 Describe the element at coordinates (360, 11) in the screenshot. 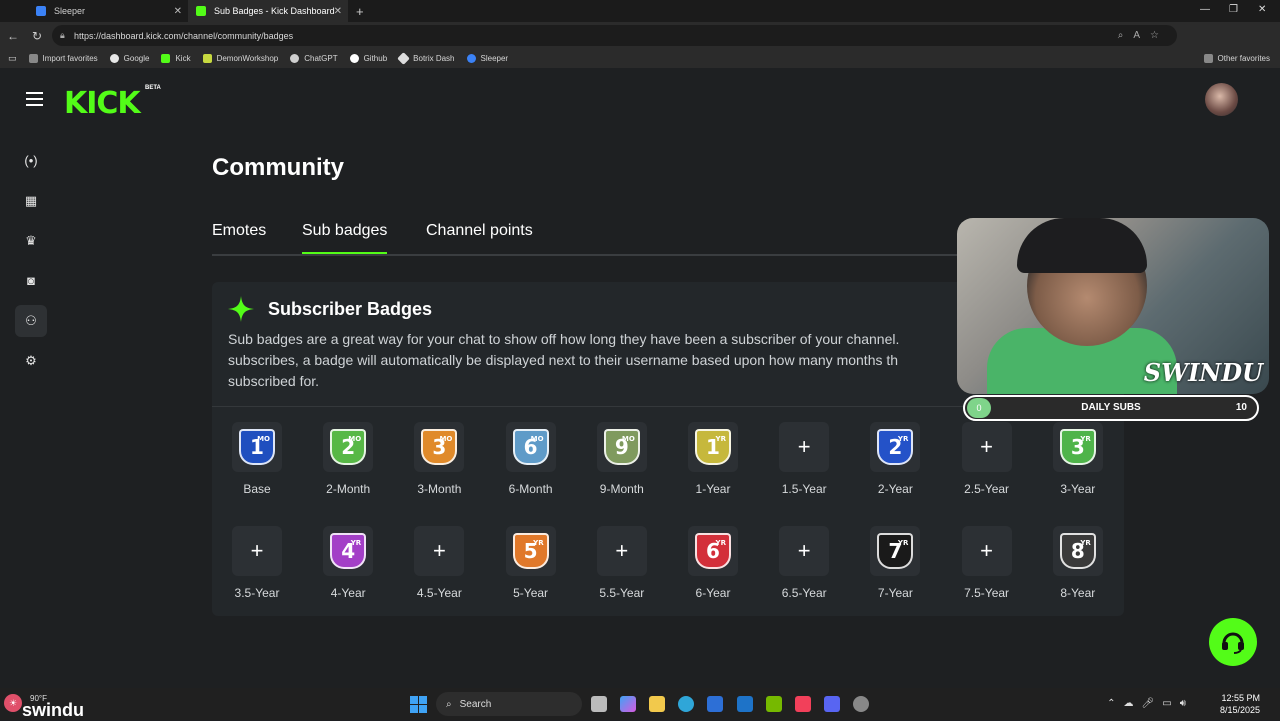

I see `new-tab-icon: +` at that location.